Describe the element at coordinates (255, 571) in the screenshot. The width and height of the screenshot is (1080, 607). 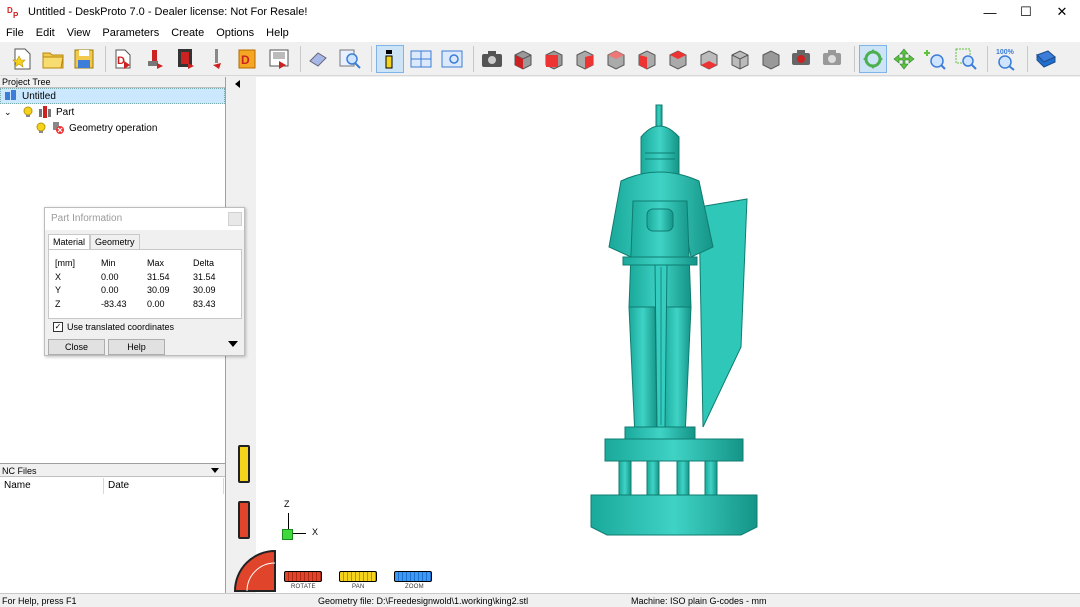
I see `rotate-dial` at that location.